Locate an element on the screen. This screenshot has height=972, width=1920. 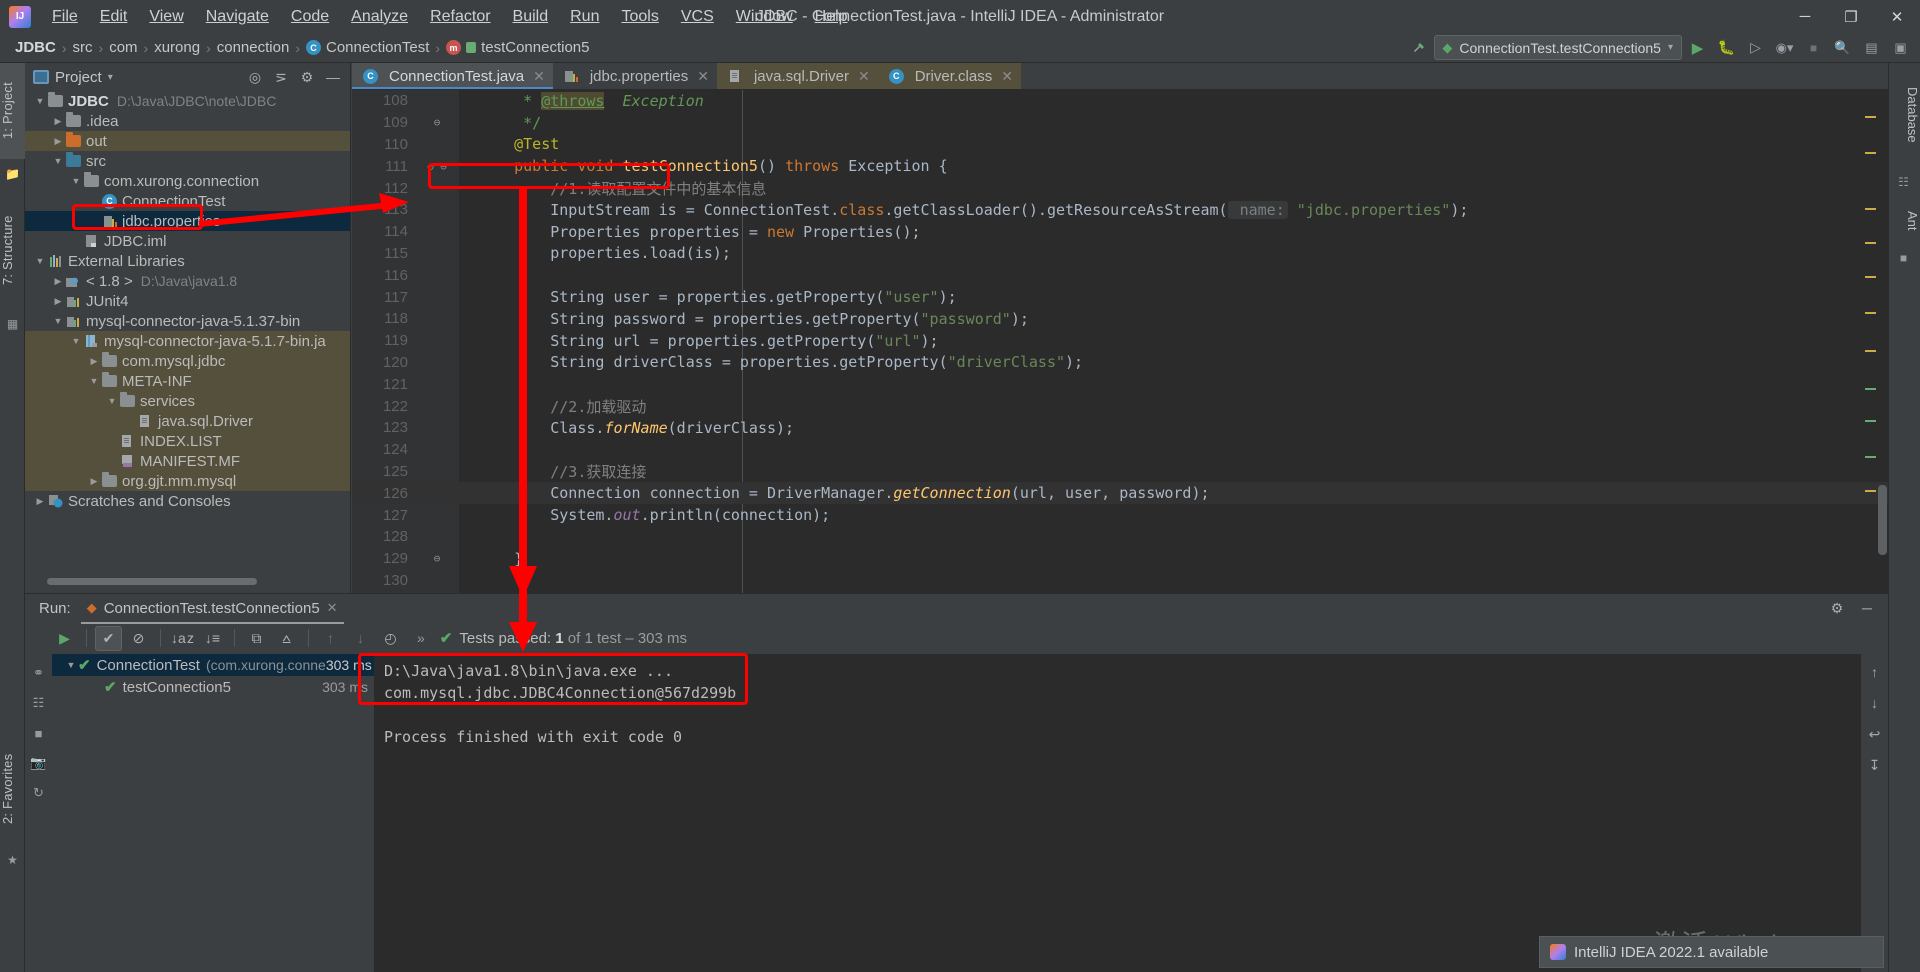
tree-item-com-xurong-connection: ▼ com.xurong.connection is located at coordinates (187, 181).